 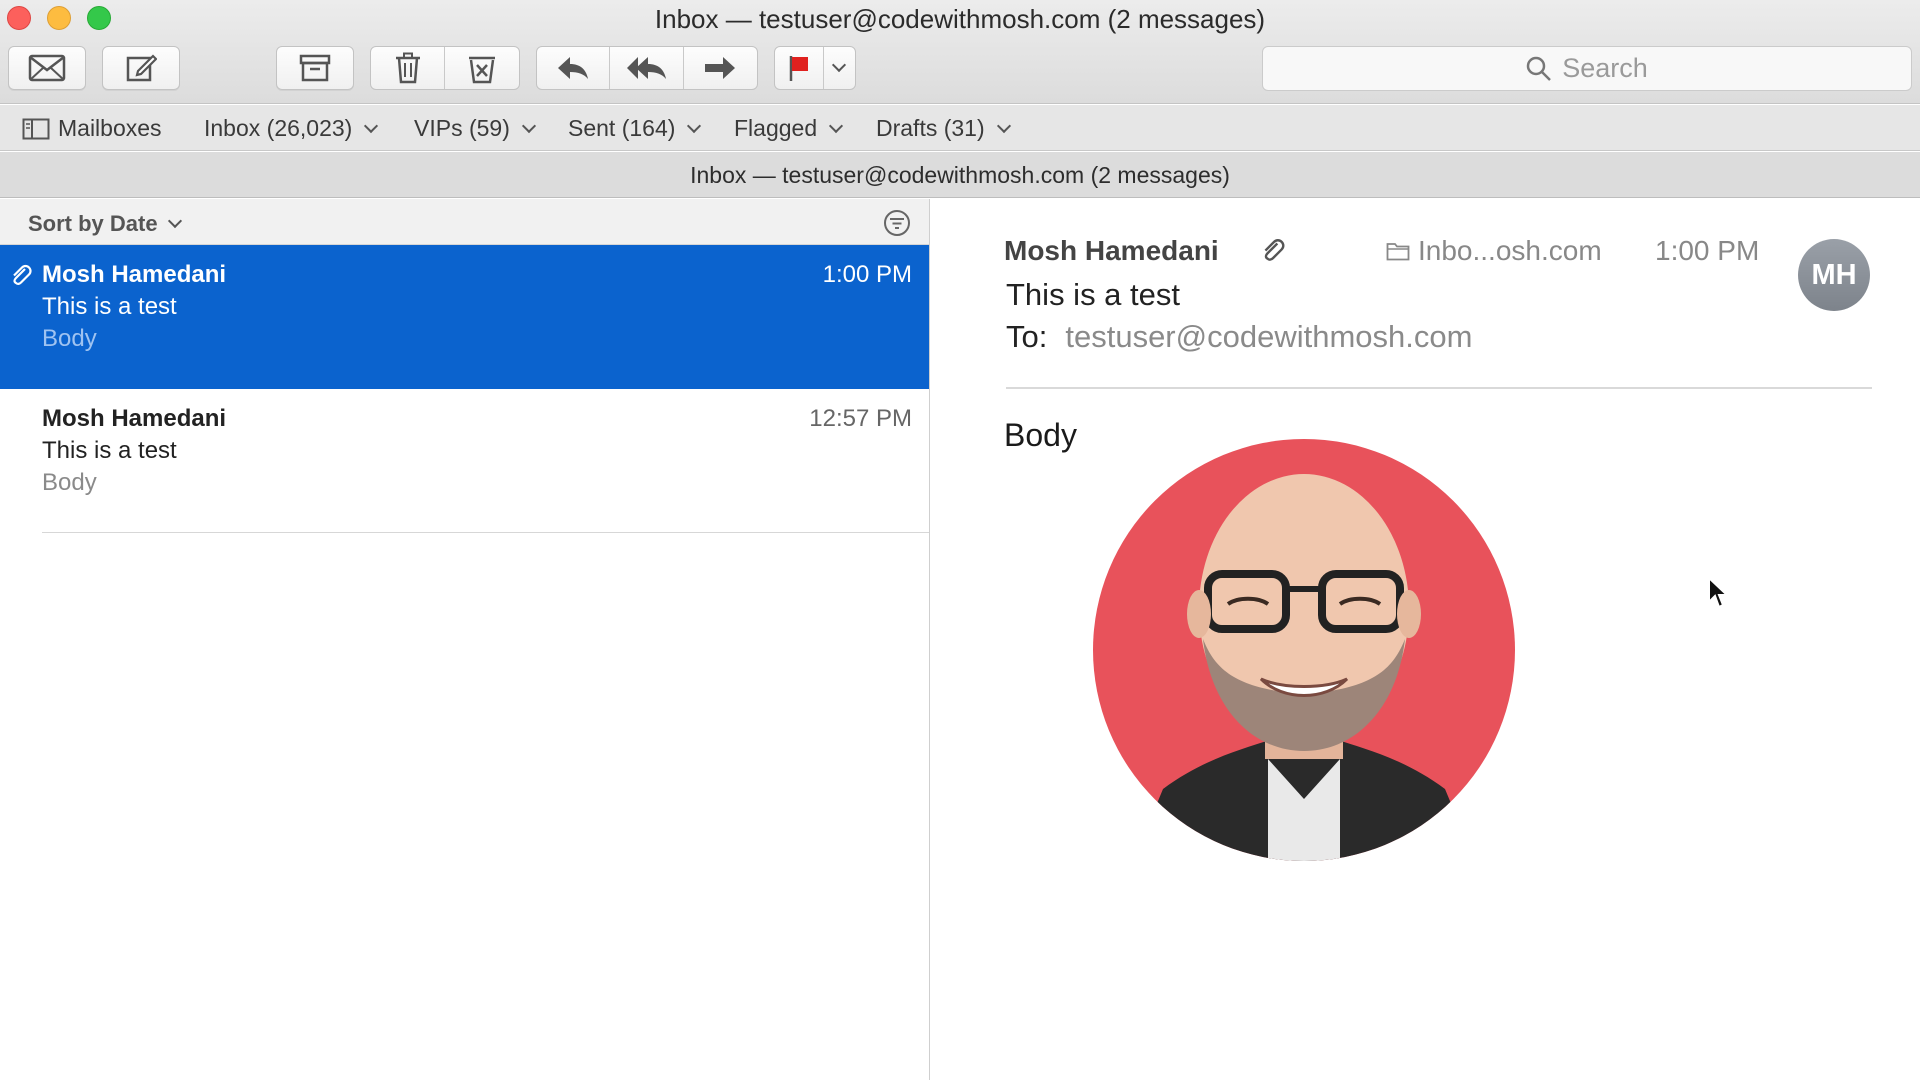 I want to click on favorite-flagged: Flagged, so click(x=789, y=128).